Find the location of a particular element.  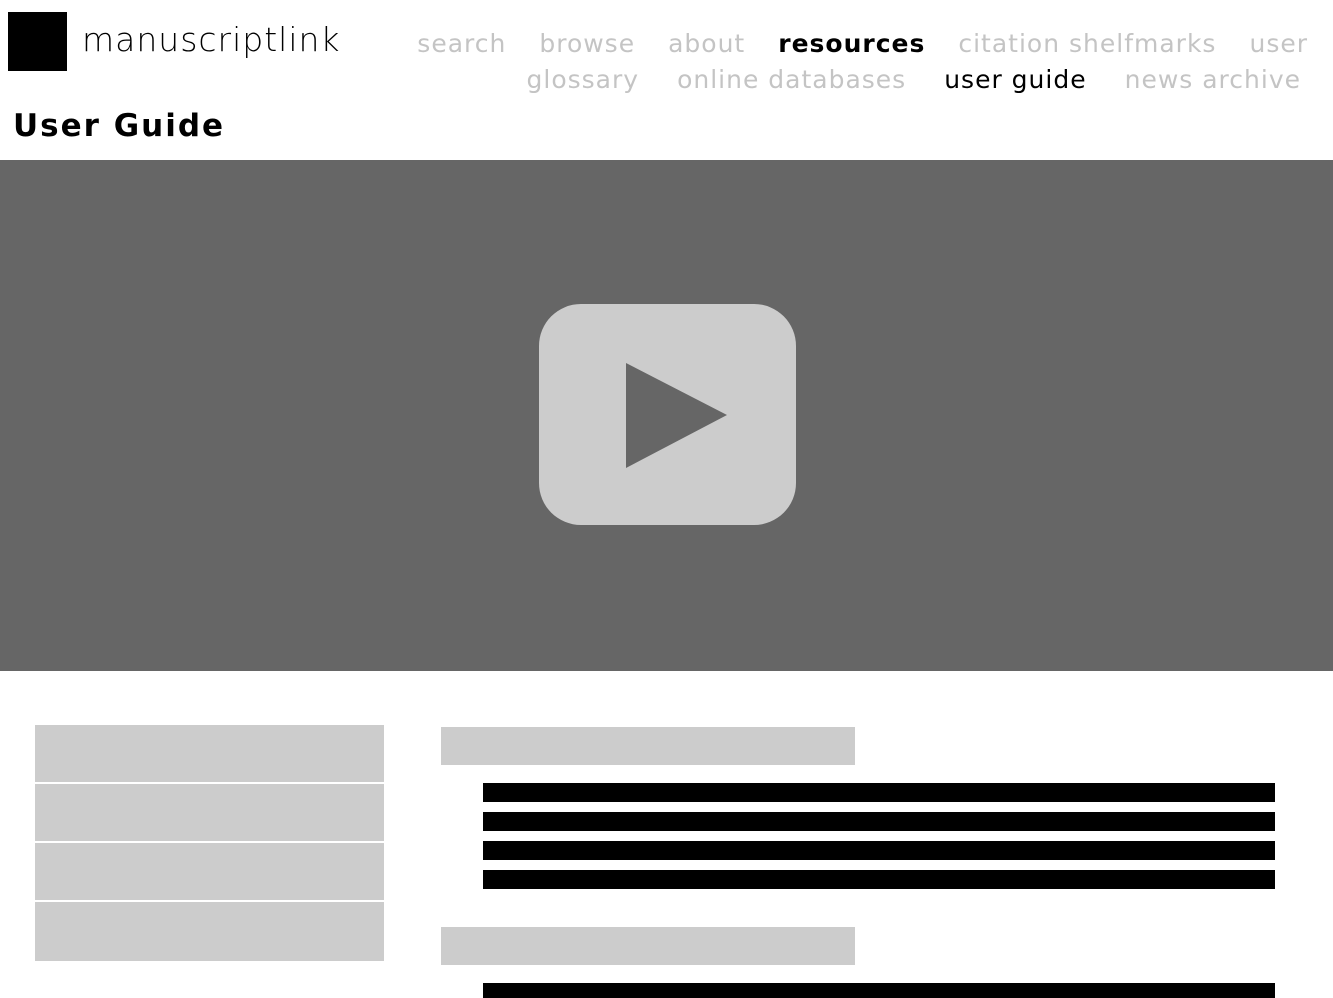

nav-item-about: about is located at coordinates (706, 44).